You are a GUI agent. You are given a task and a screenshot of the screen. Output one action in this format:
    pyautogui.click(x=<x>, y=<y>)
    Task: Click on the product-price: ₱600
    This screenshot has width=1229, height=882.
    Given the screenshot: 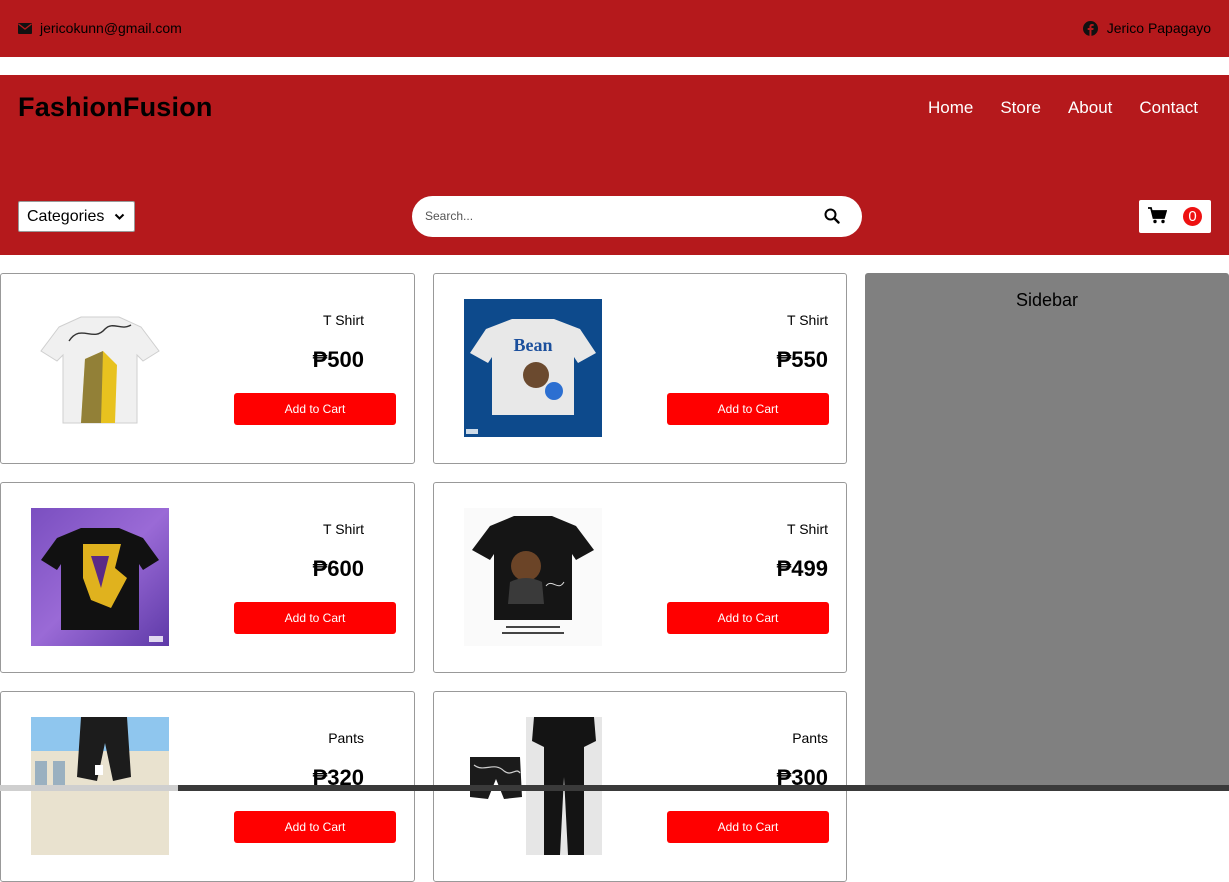 What is the action you would take?
    pyautogui.click(x=338, y=568)
    